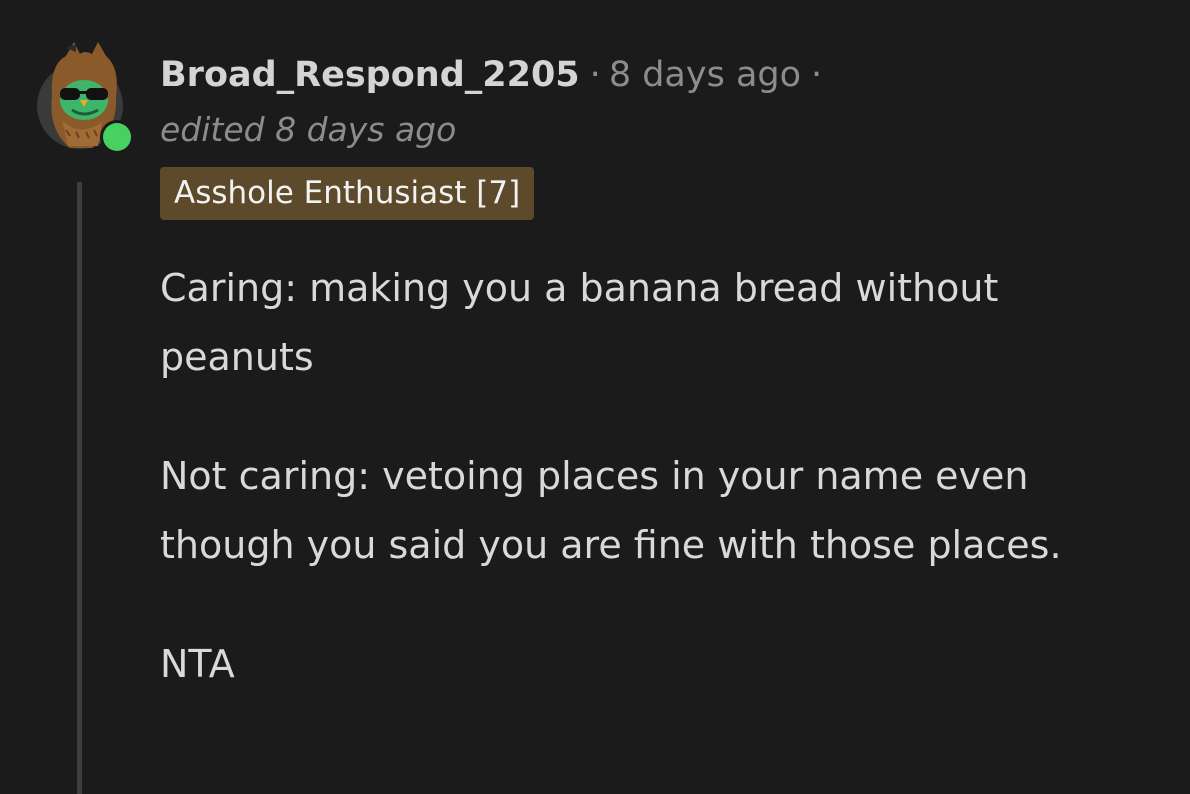 The width and height of the screenshot is (1190, 794). What do you see at coordinates (117, 137) in the screenshot?
I see `online-status-dot-icon` at bounding box center [117, 137].